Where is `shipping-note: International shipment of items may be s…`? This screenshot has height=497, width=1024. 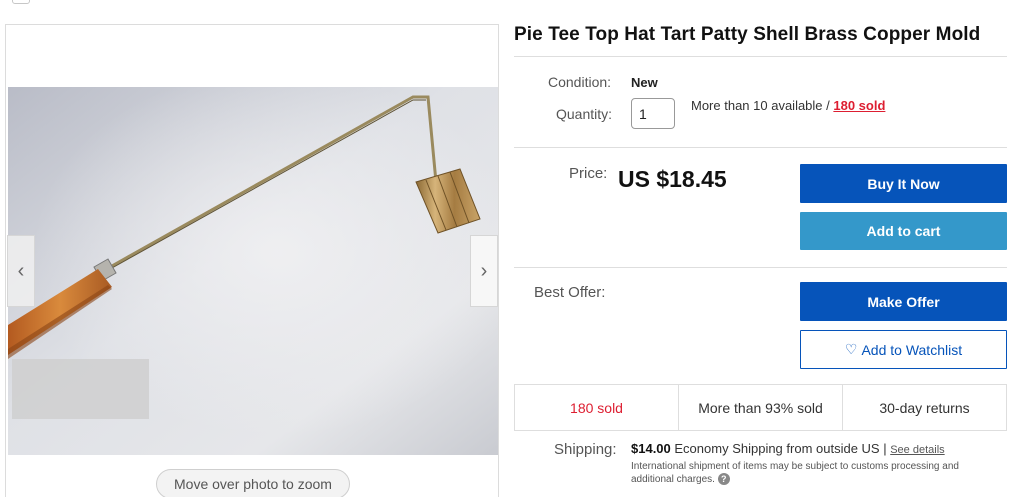
shipping-note: International shipment of items may be s… is located at coordinates (816, 473).